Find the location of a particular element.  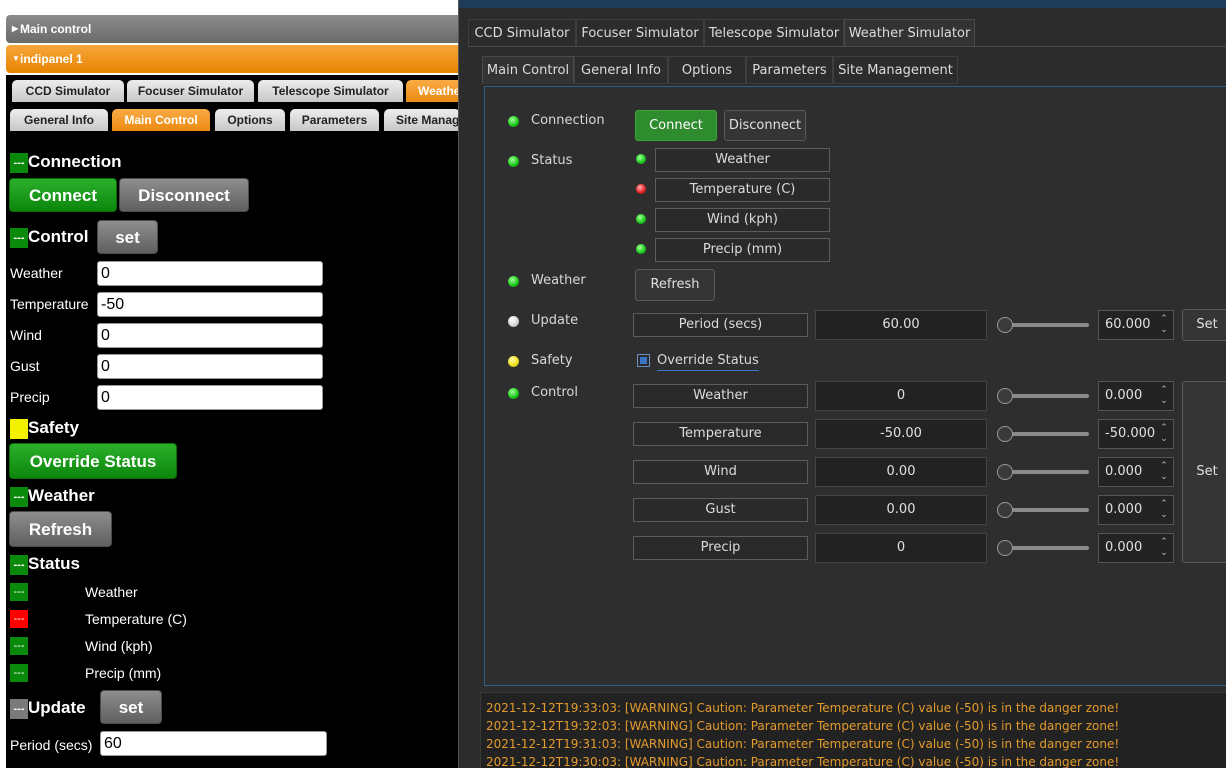

wind-spinbox: 0.000 ⌃ ⌄ is located at coordinates (1136, 472).